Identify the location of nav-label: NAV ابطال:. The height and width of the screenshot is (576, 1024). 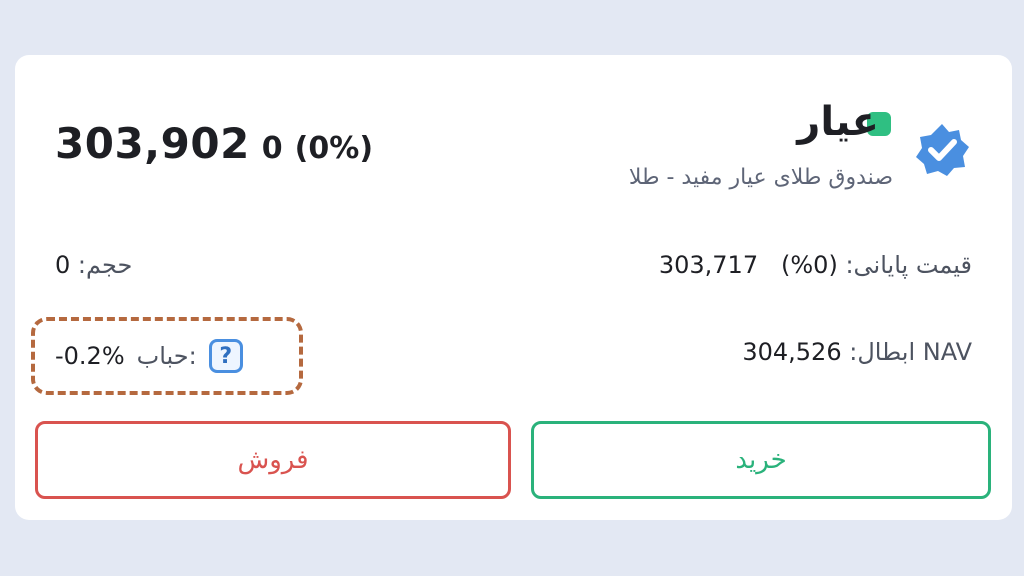
(910, 352).